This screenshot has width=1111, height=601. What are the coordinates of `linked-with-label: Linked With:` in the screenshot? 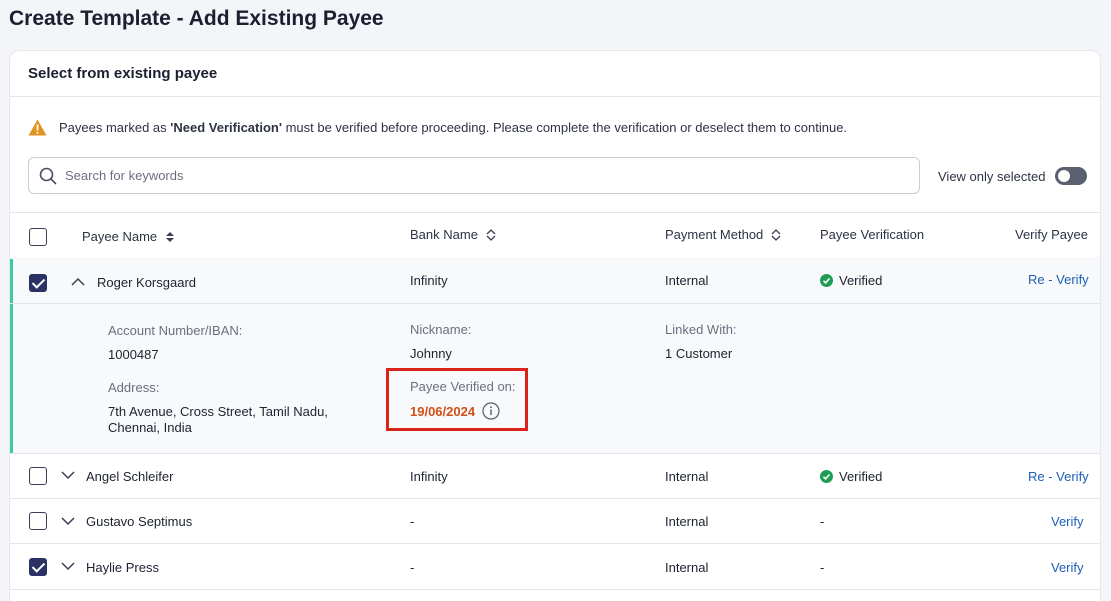 It's located at (701, 329).